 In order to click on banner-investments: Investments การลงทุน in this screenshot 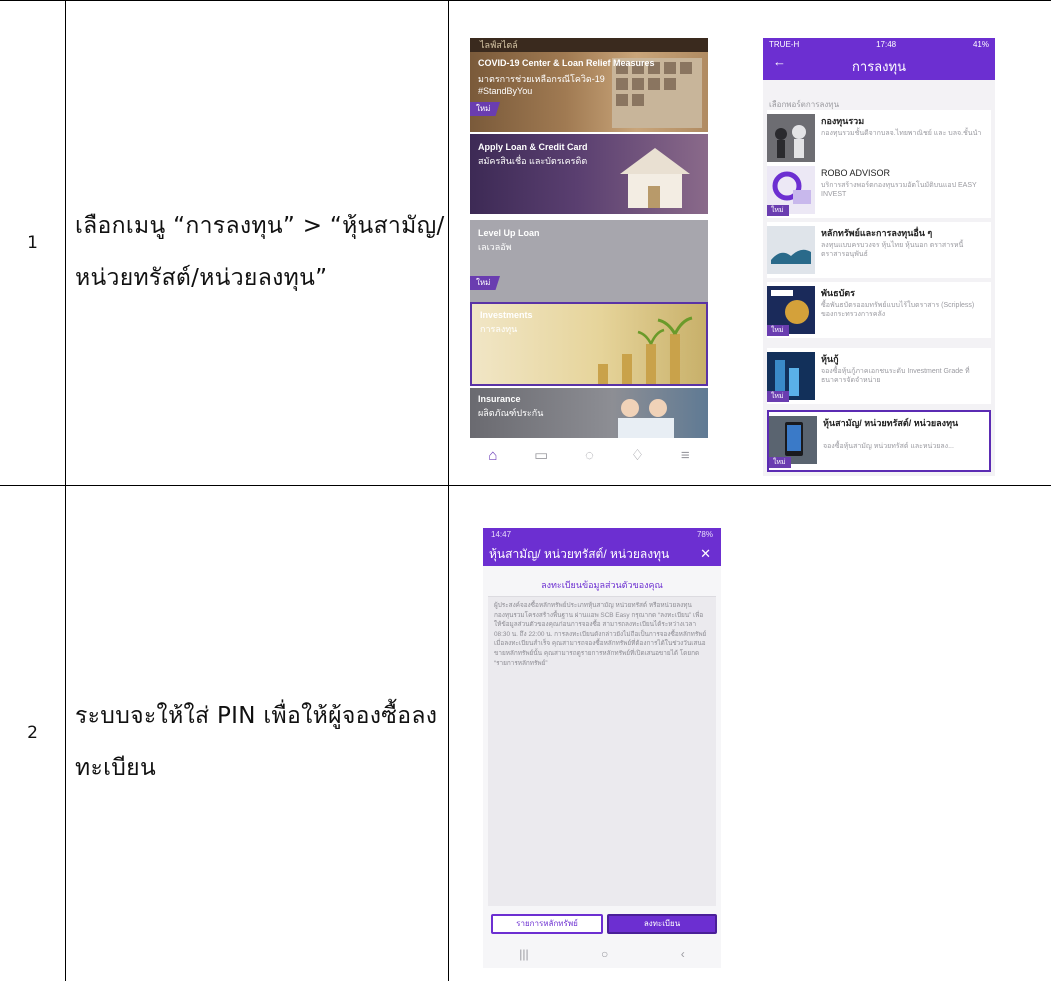, I will do `click(589, 344)`.